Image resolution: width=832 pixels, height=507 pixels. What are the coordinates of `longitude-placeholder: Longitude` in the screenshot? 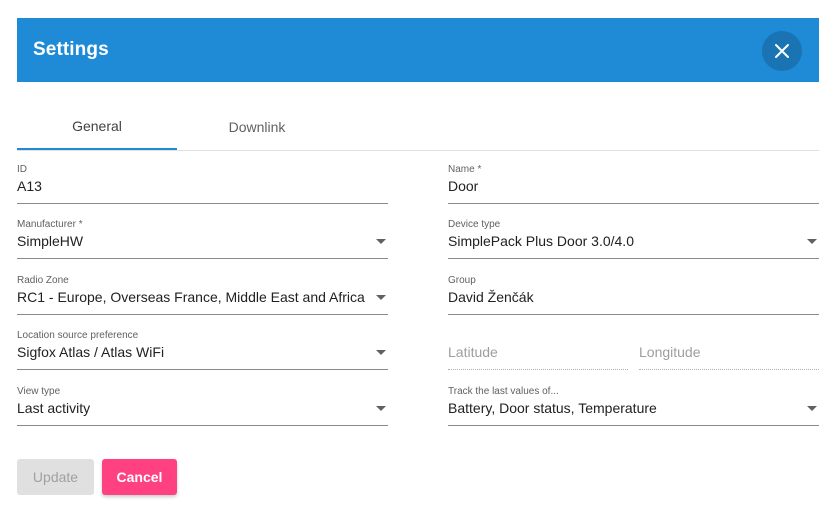 It's located at (670, 352).